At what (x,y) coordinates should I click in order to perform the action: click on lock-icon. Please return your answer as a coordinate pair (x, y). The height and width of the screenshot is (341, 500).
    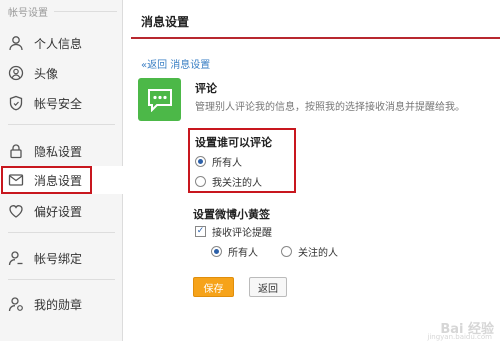
    Looking at the image, I should click on (16, 151).